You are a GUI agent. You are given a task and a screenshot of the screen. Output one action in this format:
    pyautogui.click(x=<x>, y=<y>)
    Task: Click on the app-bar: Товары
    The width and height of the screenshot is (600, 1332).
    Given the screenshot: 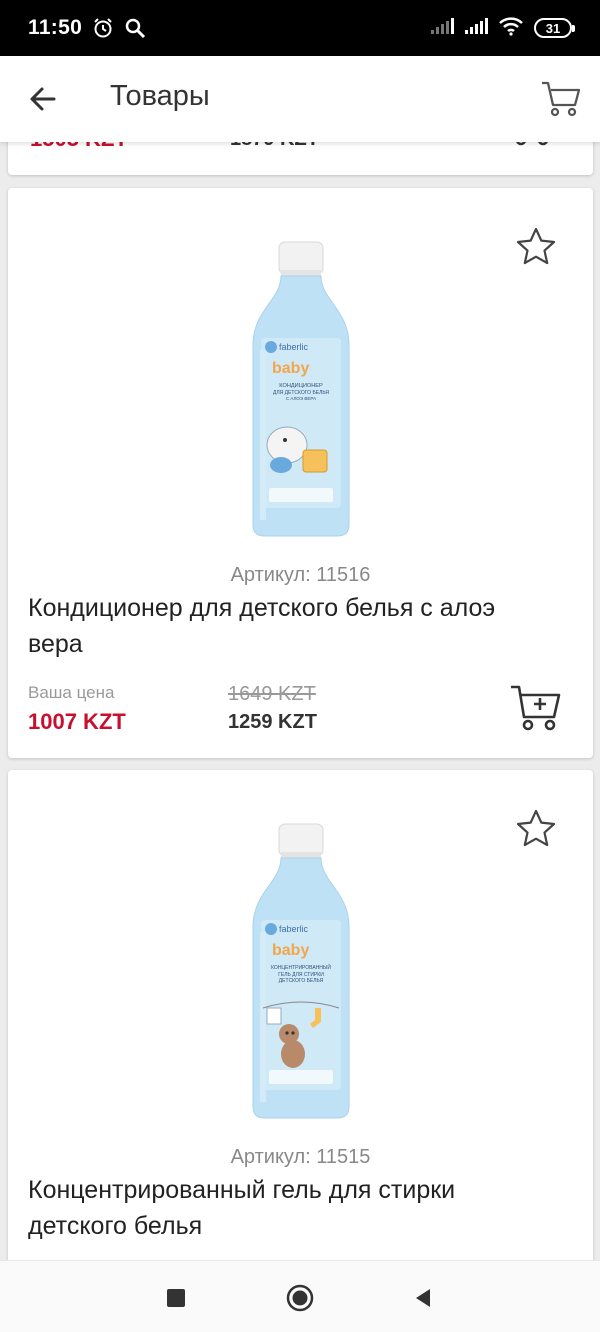 What is the action you would take?
    pyautogui.click(x=300, y=99)
    